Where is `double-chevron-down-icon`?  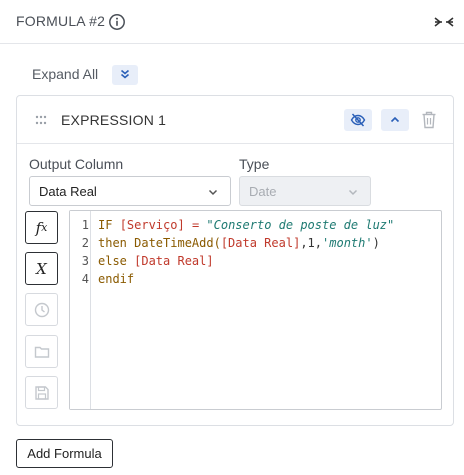 double-chevron-down-icon is located at coordinates (125, 74).